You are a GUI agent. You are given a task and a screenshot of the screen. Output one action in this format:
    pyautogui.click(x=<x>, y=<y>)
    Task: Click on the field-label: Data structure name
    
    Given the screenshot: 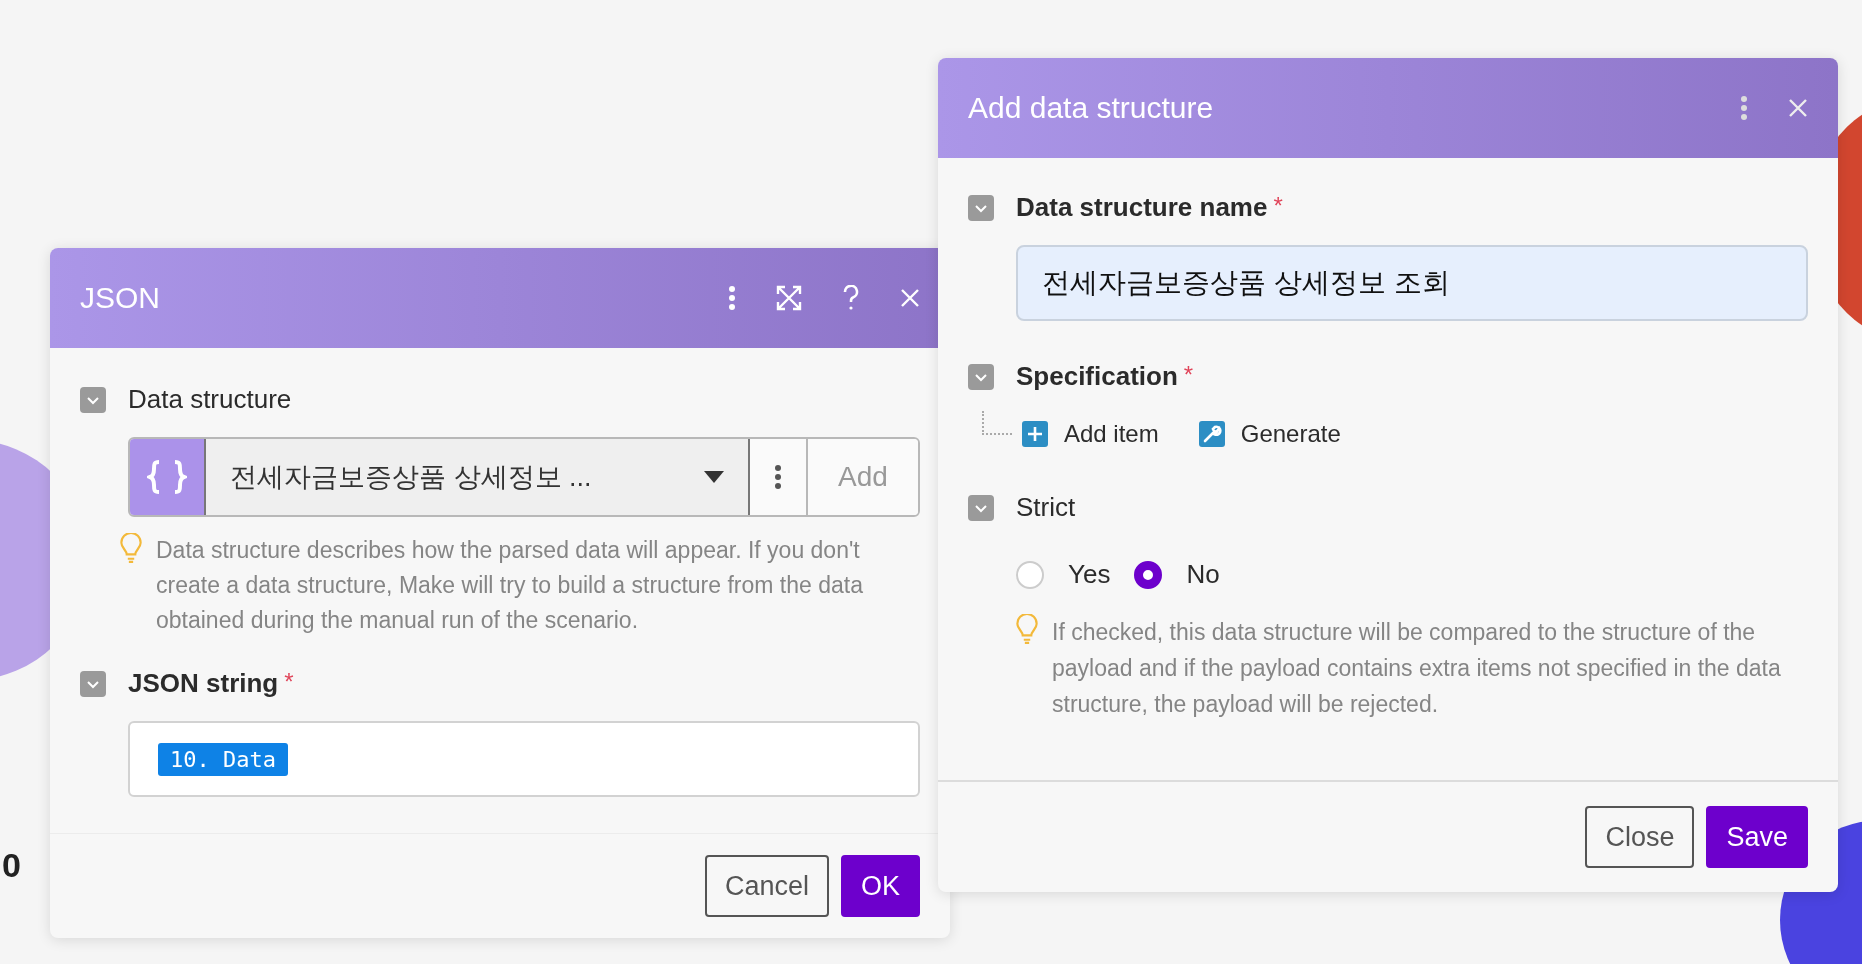 What is the action you would take?
    pyautogui.click(x=1142, y=207)
    